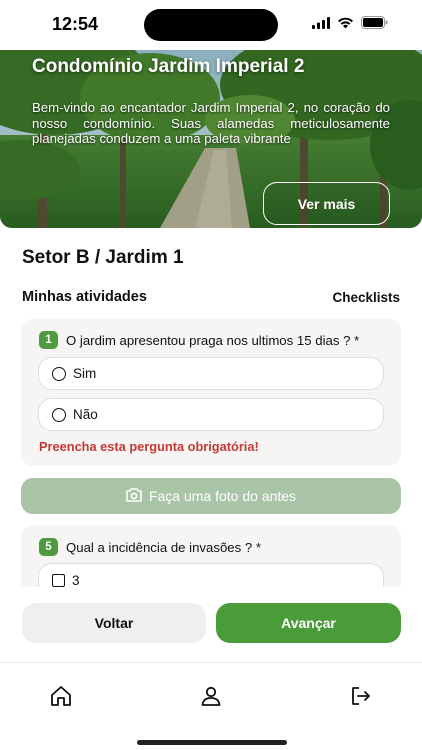 Image resolution: width=422 pixels, height=750 pixels. What do you see at coordinates (211, 624) in the screenshot?
I see `action-bar: Voltar Avançar` at bounding box center [211, 624].